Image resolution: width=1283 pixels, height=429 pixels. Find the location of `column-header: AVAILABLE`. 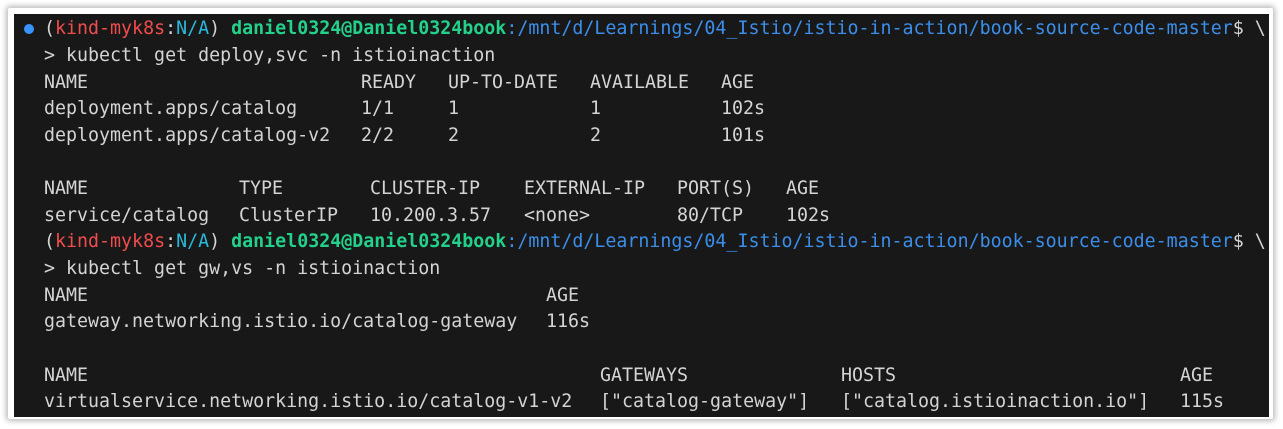

column-header: AVAILABLE is located at coordinates (640, 82).